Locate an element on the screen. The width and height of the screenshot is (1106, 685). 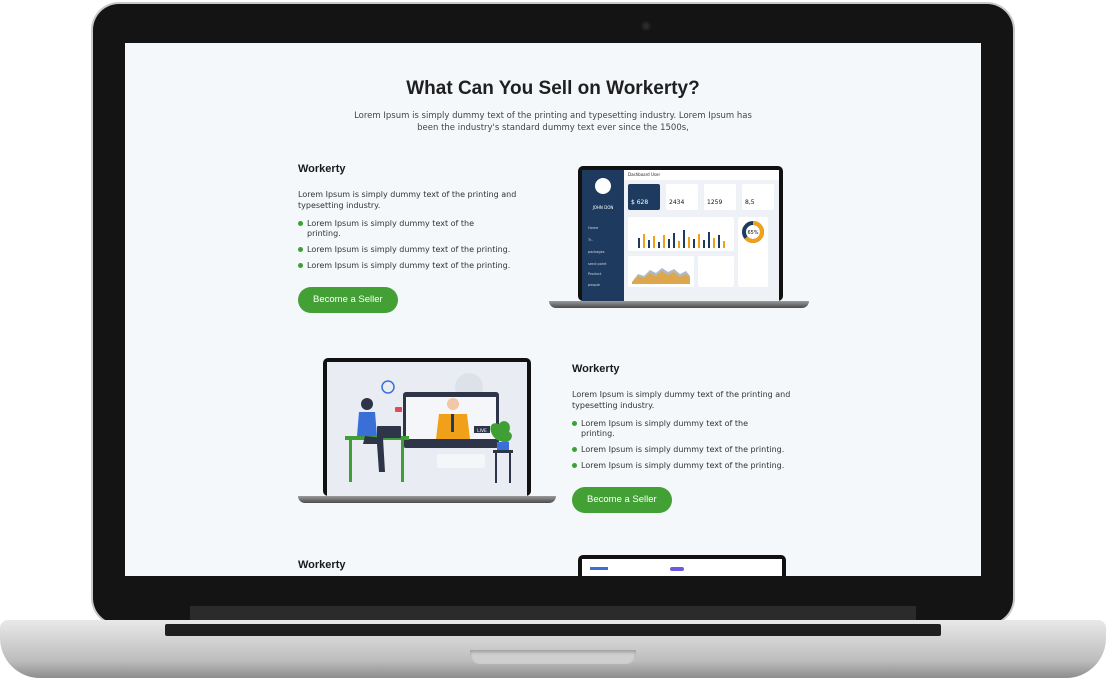
donut-chart-icon: 65% is located at coordinates (753, 232).